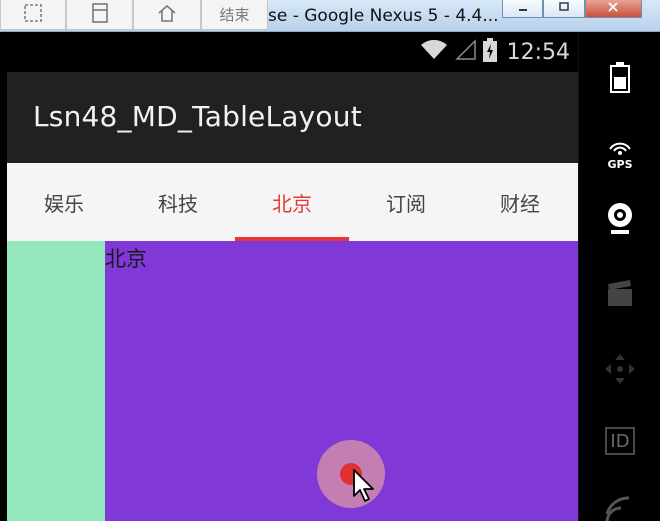  I want to click on wifi-icon, so click(620, 506).